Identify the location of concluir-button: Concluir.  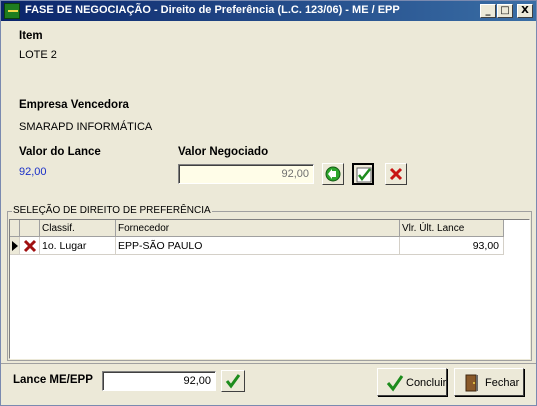
(412, 382).